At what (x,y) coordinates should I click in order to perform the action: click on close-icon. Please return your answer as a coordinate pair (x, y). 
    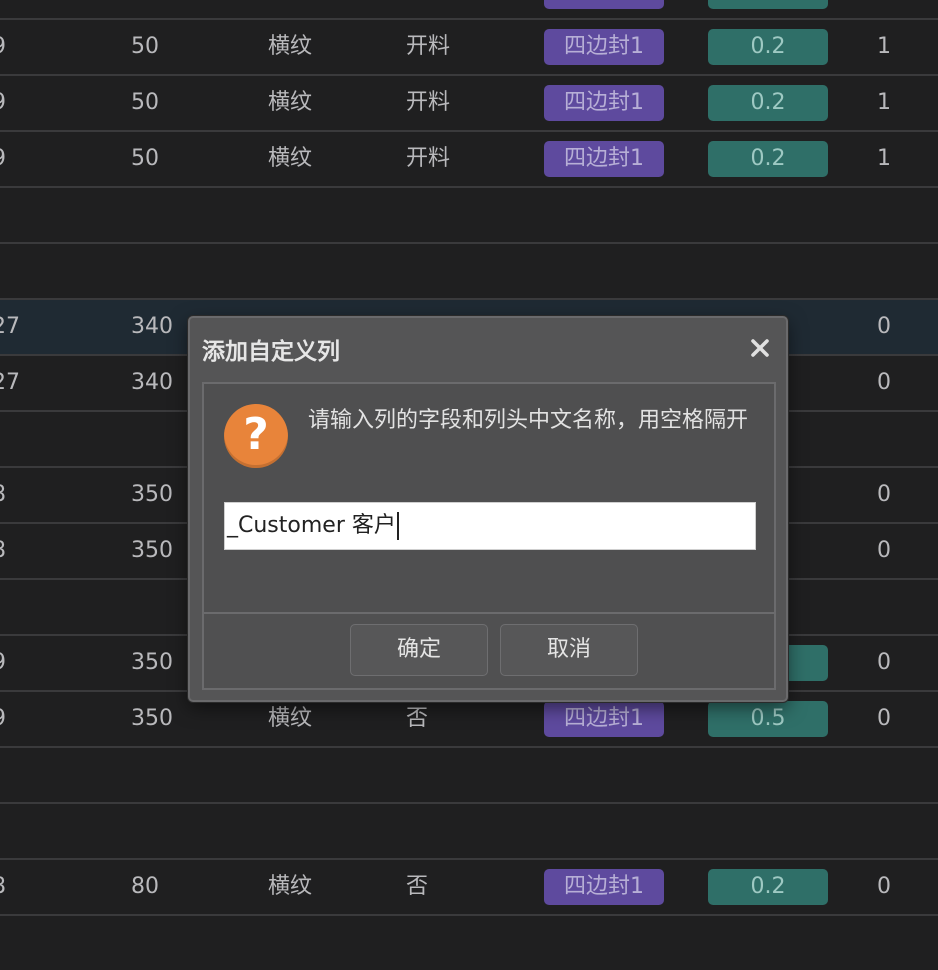
    Looking at the image, I should click on (760, 348).